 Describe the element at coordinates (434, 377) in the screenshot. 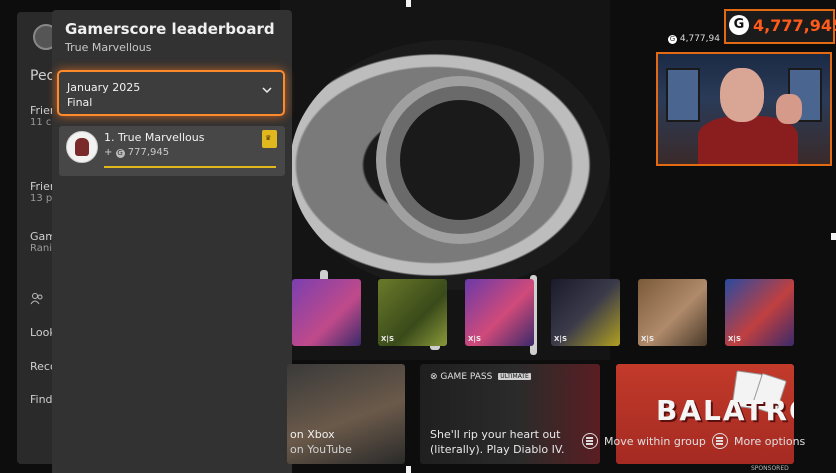

I see `xbox-icon: ⊗` at that location.